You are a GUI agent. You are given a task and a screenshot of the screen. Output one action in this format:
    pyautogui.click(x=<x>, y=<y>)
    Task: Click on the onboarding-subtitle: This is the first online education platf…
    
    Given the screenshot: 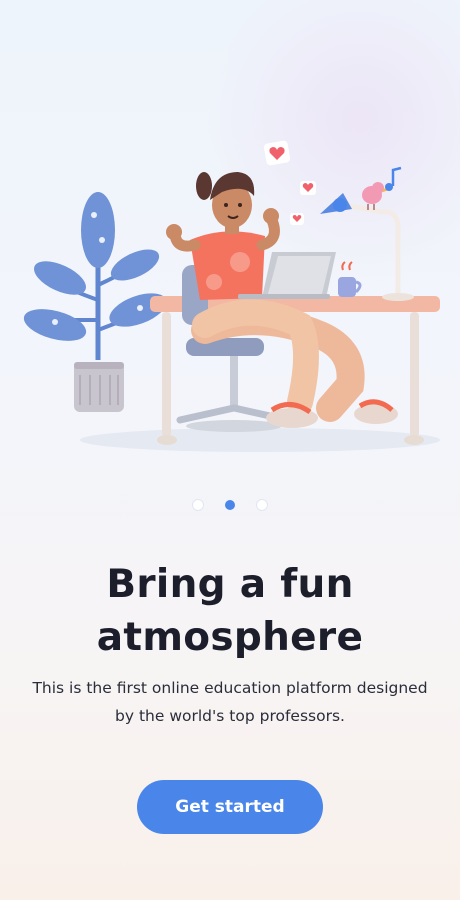 What is the action you would take?
    pyautogui.click(x=230, y=702)
    